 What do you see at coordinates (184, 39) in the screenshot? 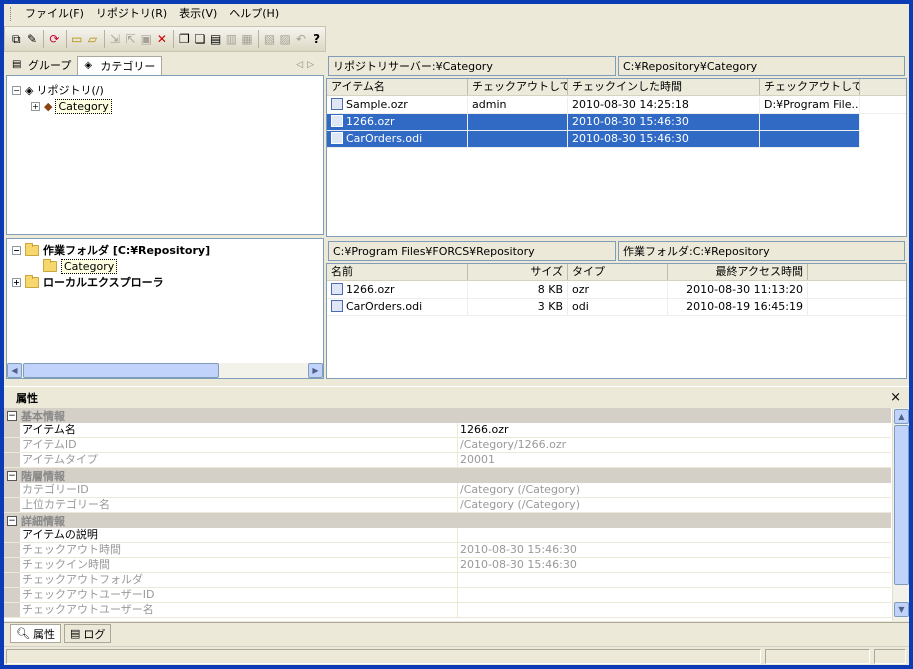
I see `copy-item-icon: ❐` at bounding box center [184, 39].